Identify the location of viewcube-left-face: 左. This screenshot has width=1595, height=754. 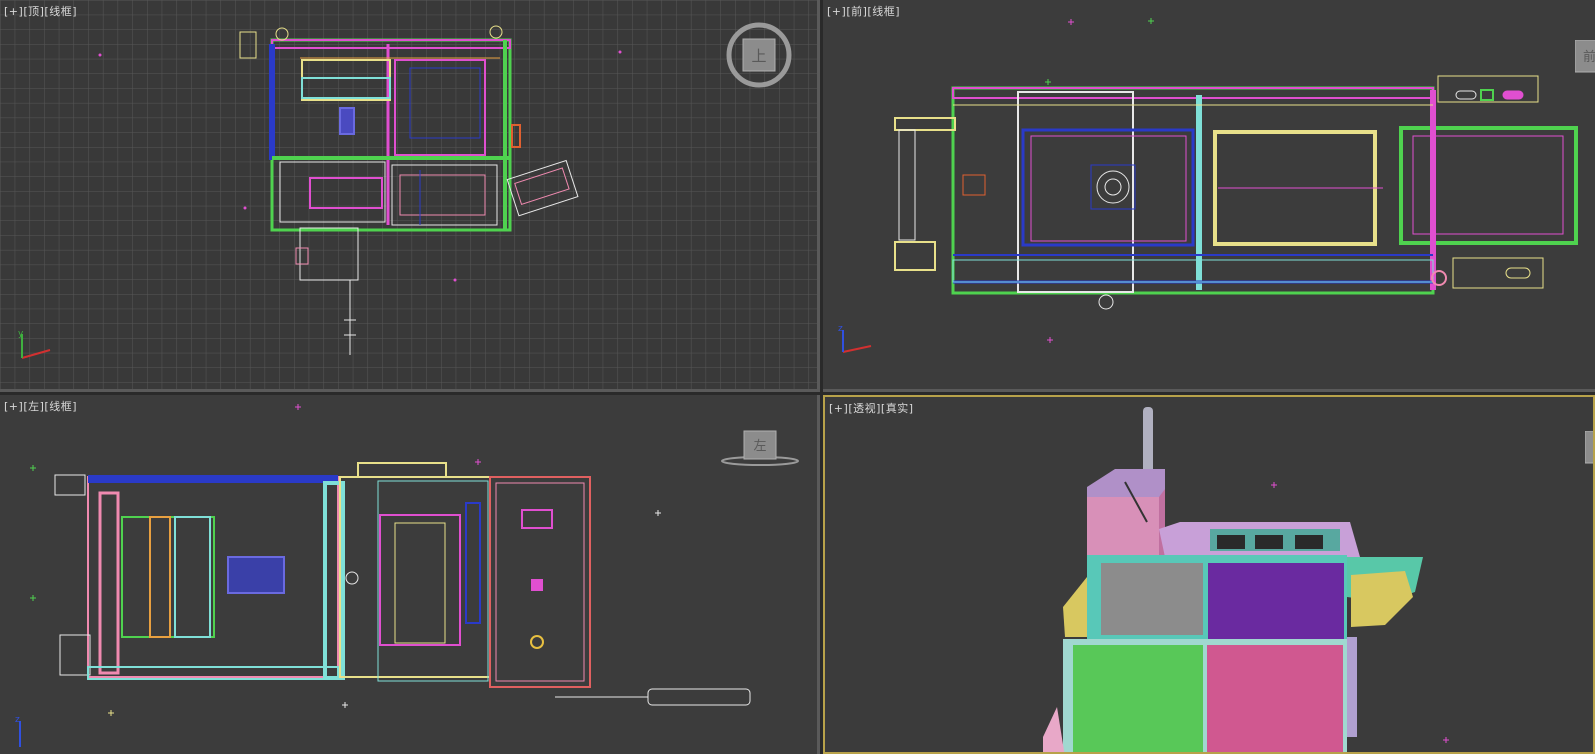
(759, 446).